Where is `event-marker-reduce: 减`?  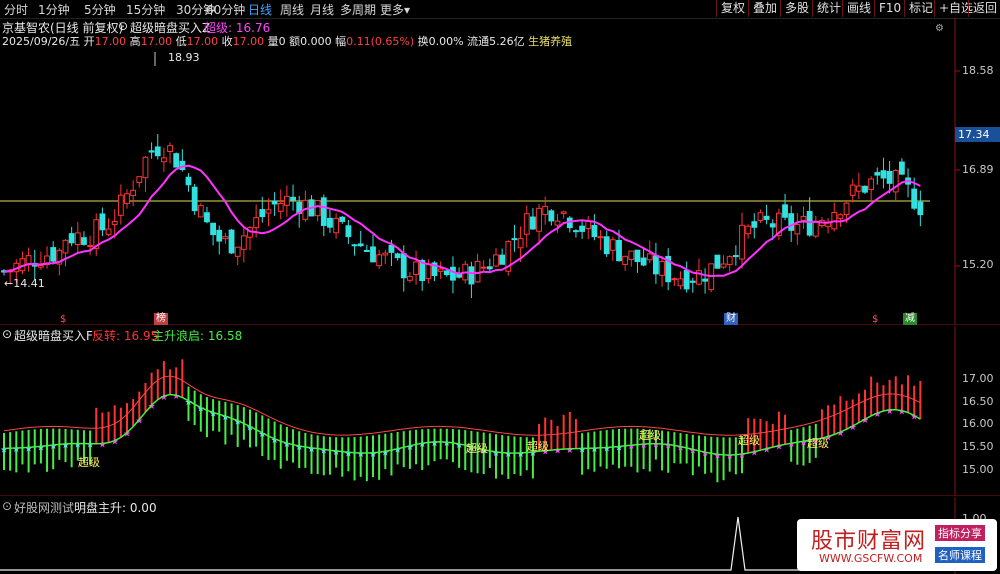 event-marker-reduce: 减 is located at coordinates (910, 319).